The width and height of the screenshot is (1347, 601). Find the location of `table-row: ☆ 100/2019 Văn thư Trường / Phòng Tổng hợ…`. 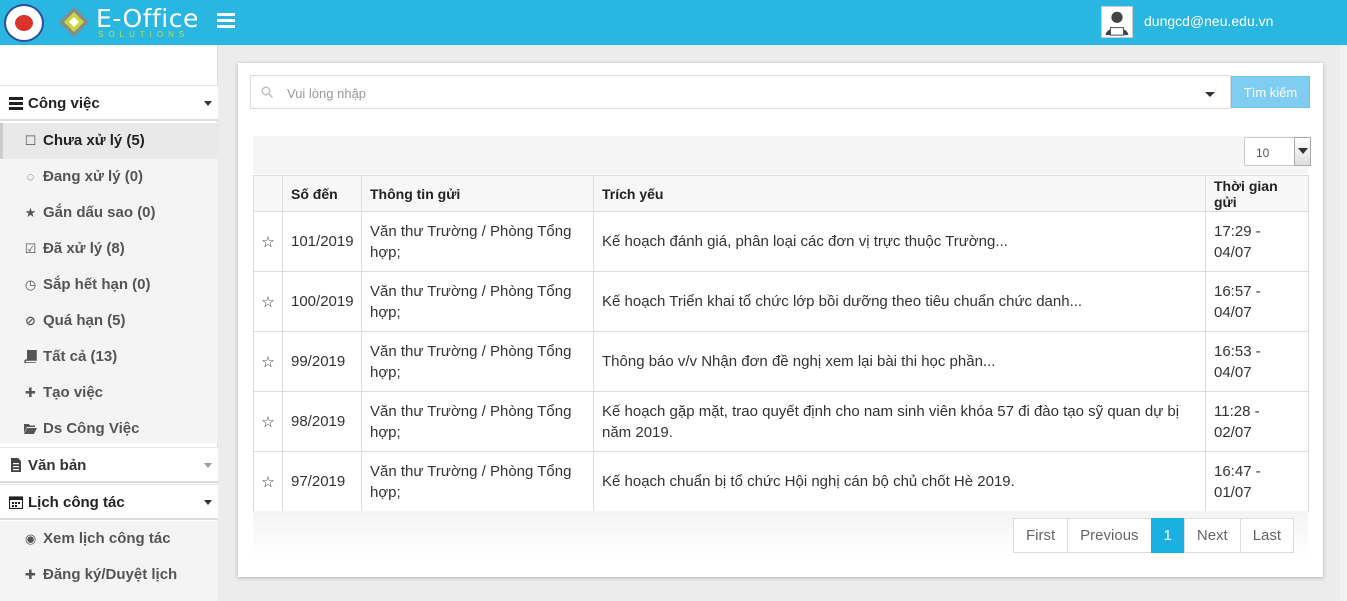

table-row: ☆ 100/2019 Văn thư Trường / Phòng Tổng hợ… is located at coordinates (781, 301).